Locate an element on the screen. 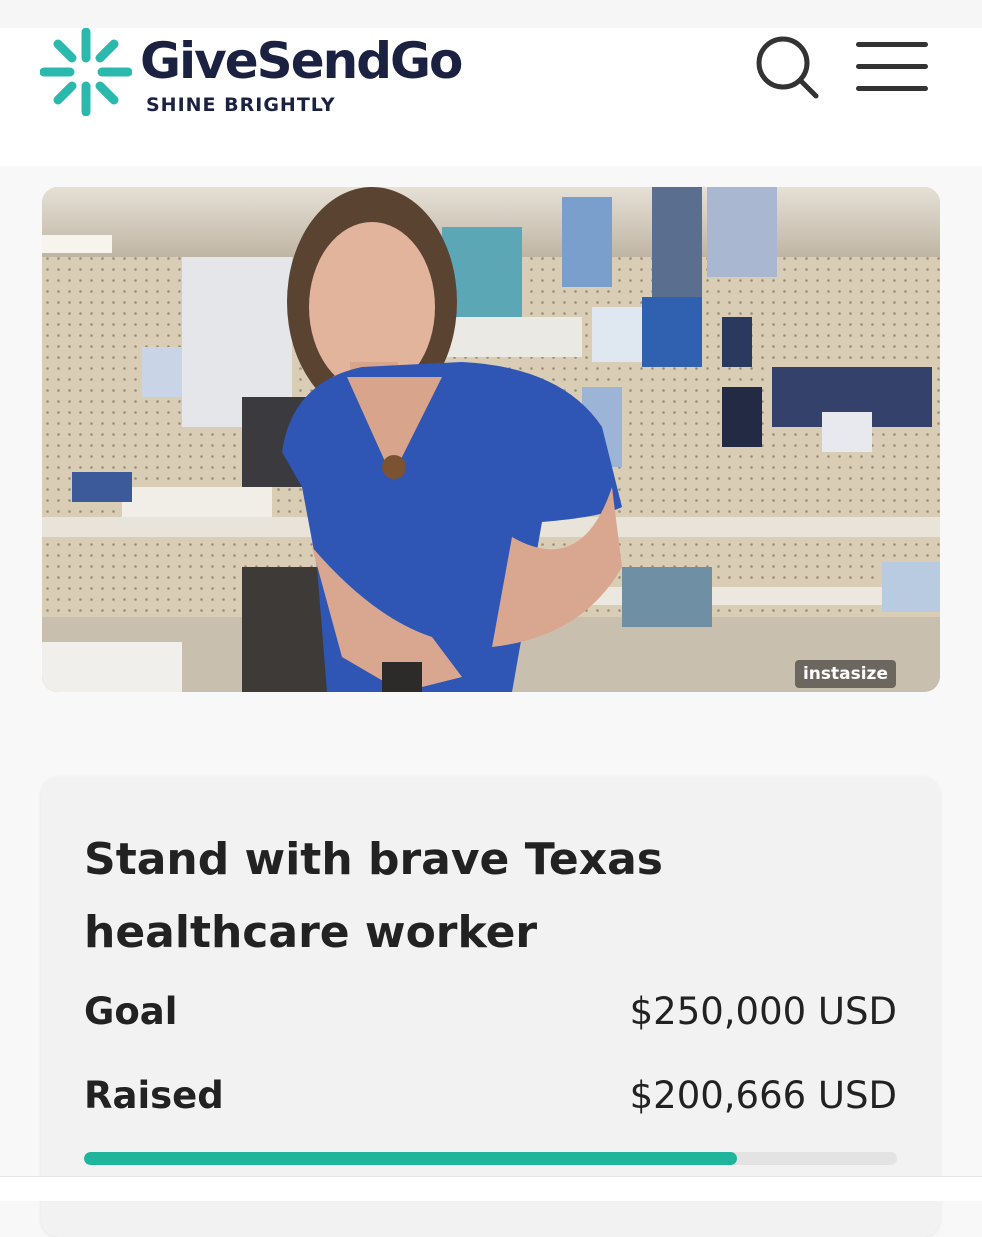 The width and height of the screenshot is (982, 1237). bottom-bar is located at coordinates (491, 1188).